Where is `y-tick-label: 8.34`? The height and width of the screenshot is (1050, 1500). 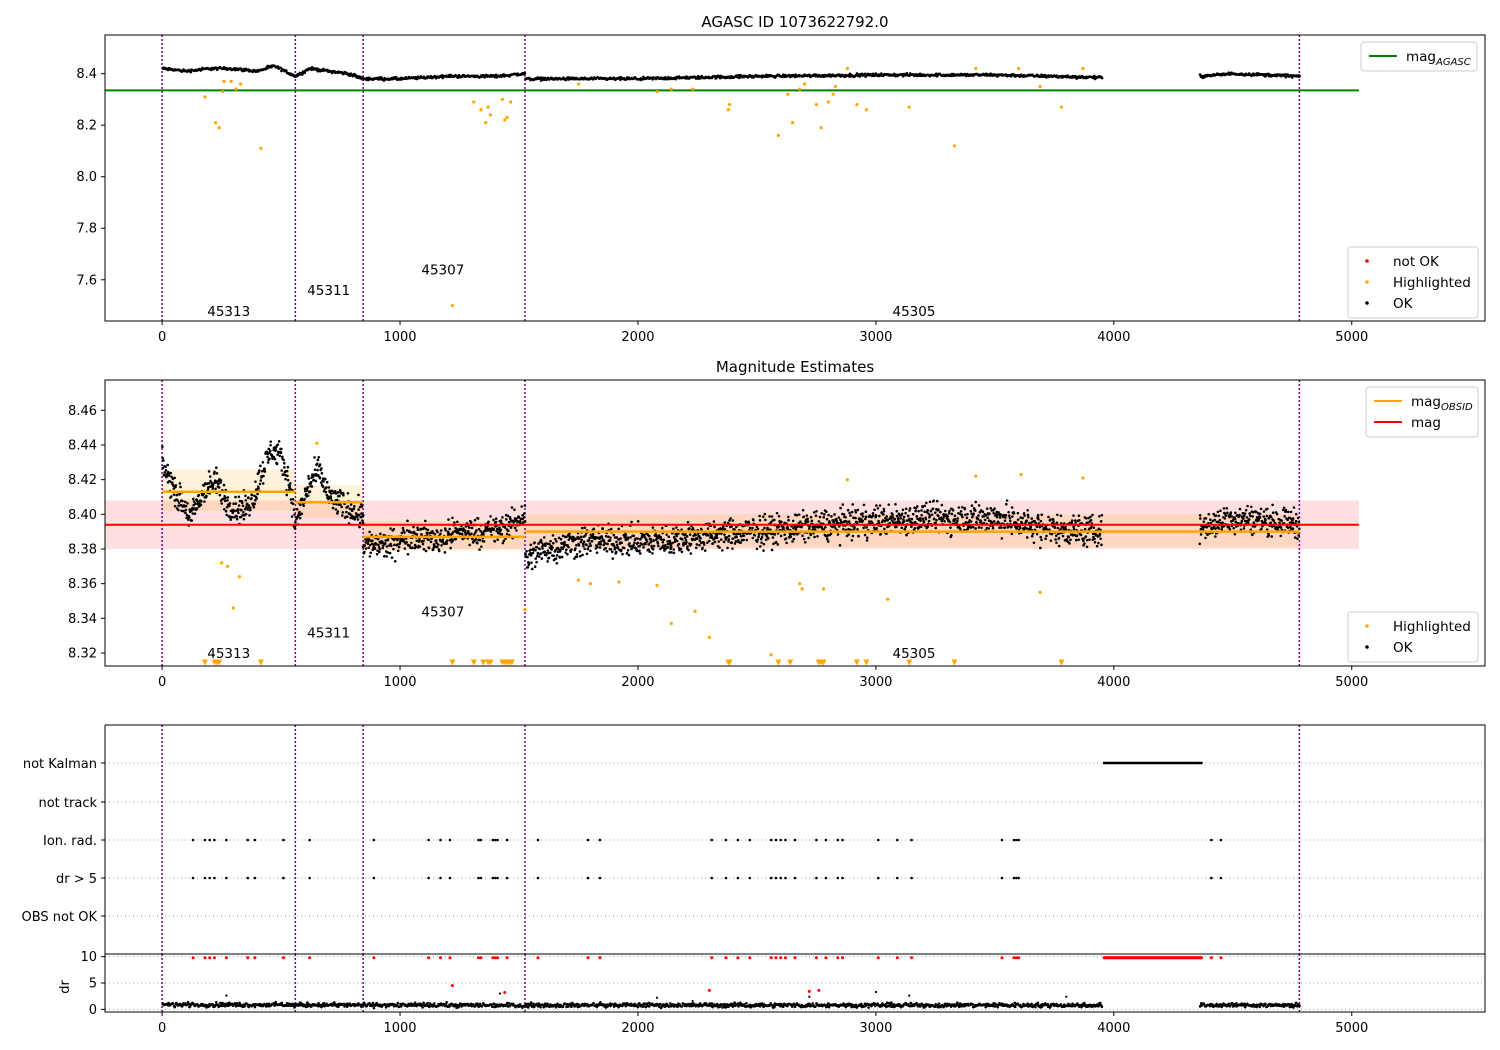
y-tick-label: 8.34 is located at coordinates (82, 619).